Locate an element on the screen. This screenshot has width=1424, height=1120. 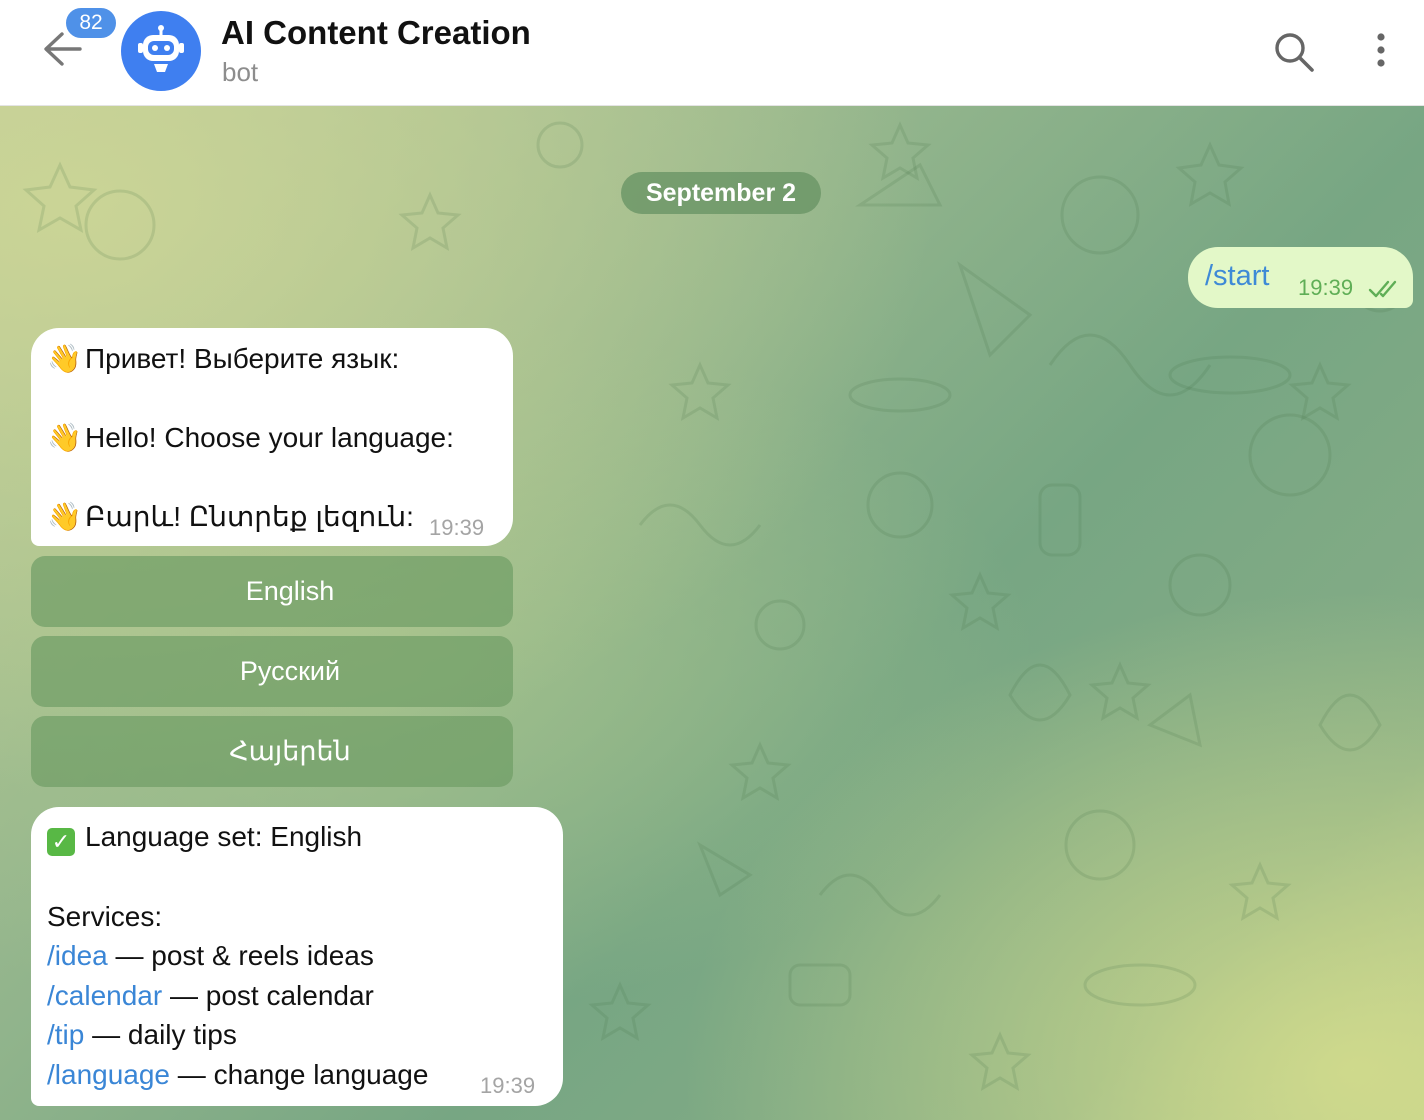
service-item: /tip — daily tips is located at coordinates (142, 1035).